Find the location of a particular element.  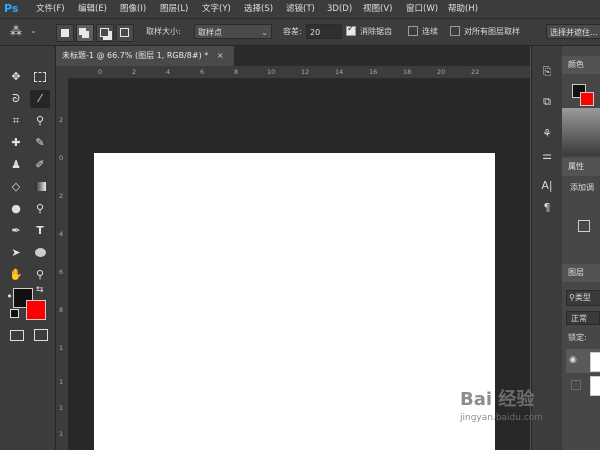

magic-wand-tool-icon: ⁄ is located at coordinates (40, 99).